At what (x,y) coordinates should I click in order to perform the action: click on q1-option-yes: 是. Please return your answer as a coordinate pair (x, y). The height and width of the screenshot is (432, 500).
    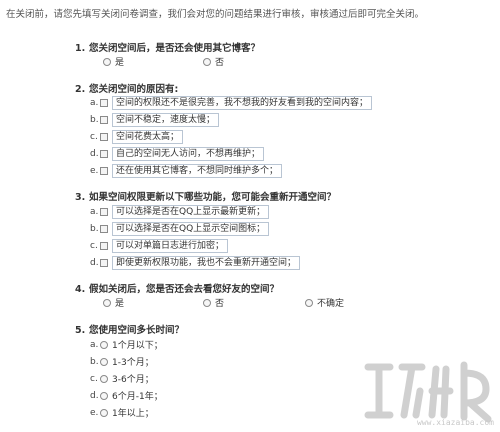
    Looking at the image, I should click on (113, 61).